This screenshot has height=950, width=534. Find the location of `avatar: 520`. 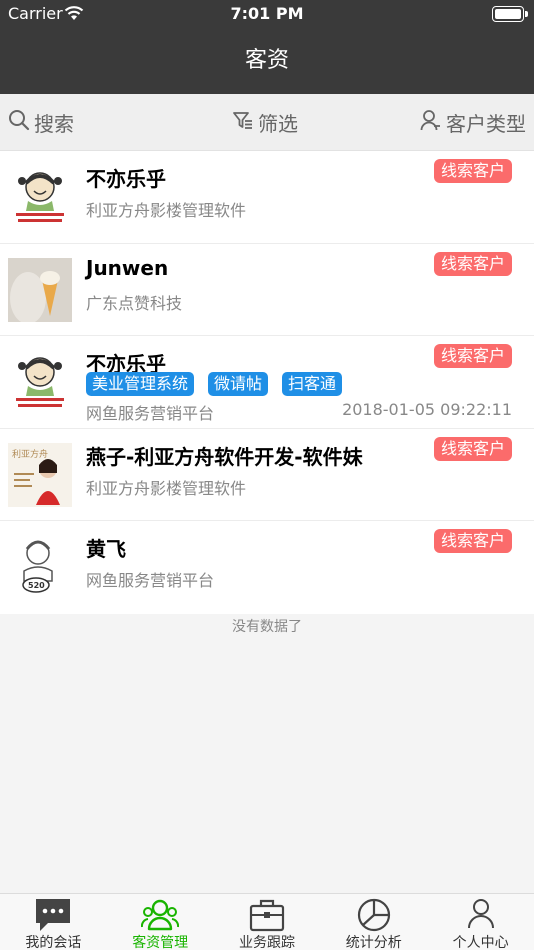

avatar: 520 is located at coordinates (40, 567).